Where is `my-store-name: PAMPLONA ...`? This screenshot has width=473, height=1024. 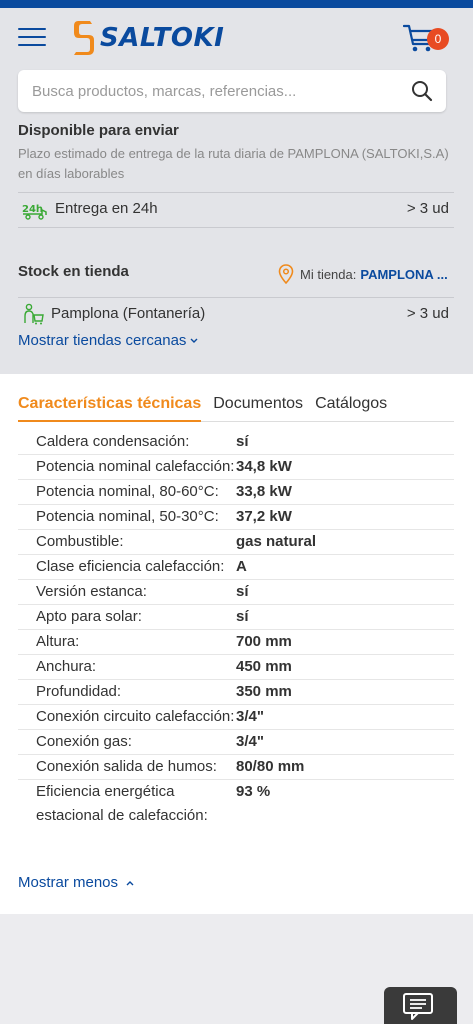
my-store-name: PAMPLONA ... is located at coordinates (403, 274).